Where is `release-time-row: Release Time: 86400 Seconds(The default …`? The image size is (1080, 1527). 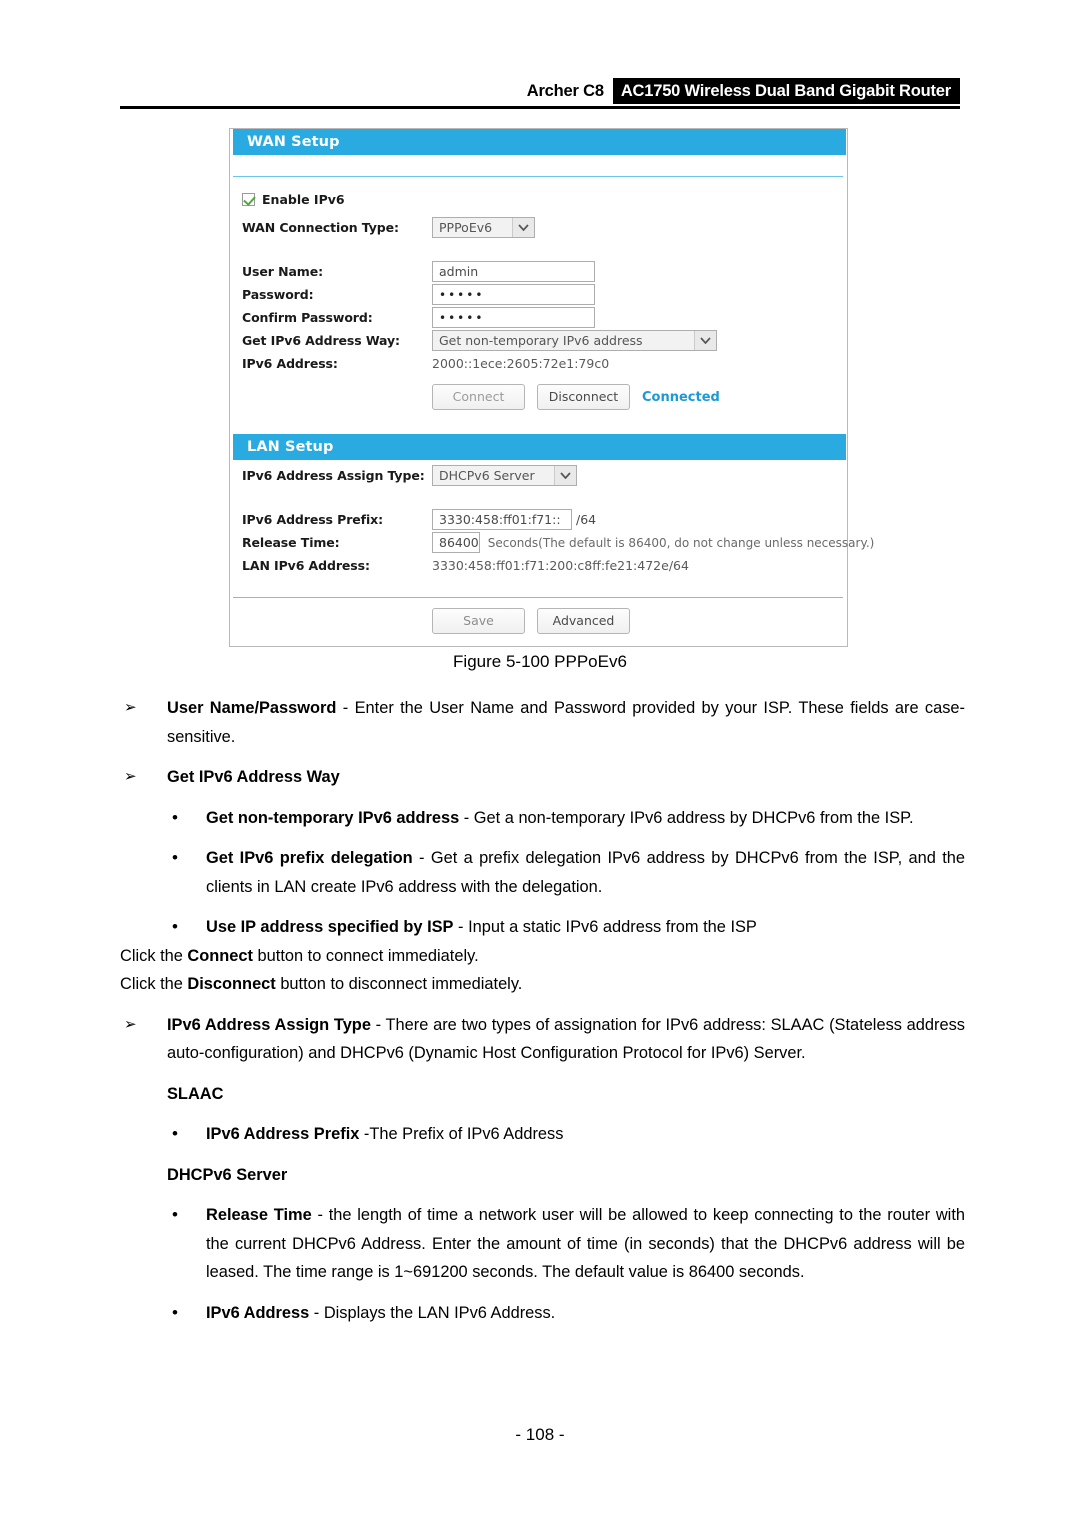
release-time-row: Release Time: 86400 Seconds(The default … is located at coordinates (552, 542).